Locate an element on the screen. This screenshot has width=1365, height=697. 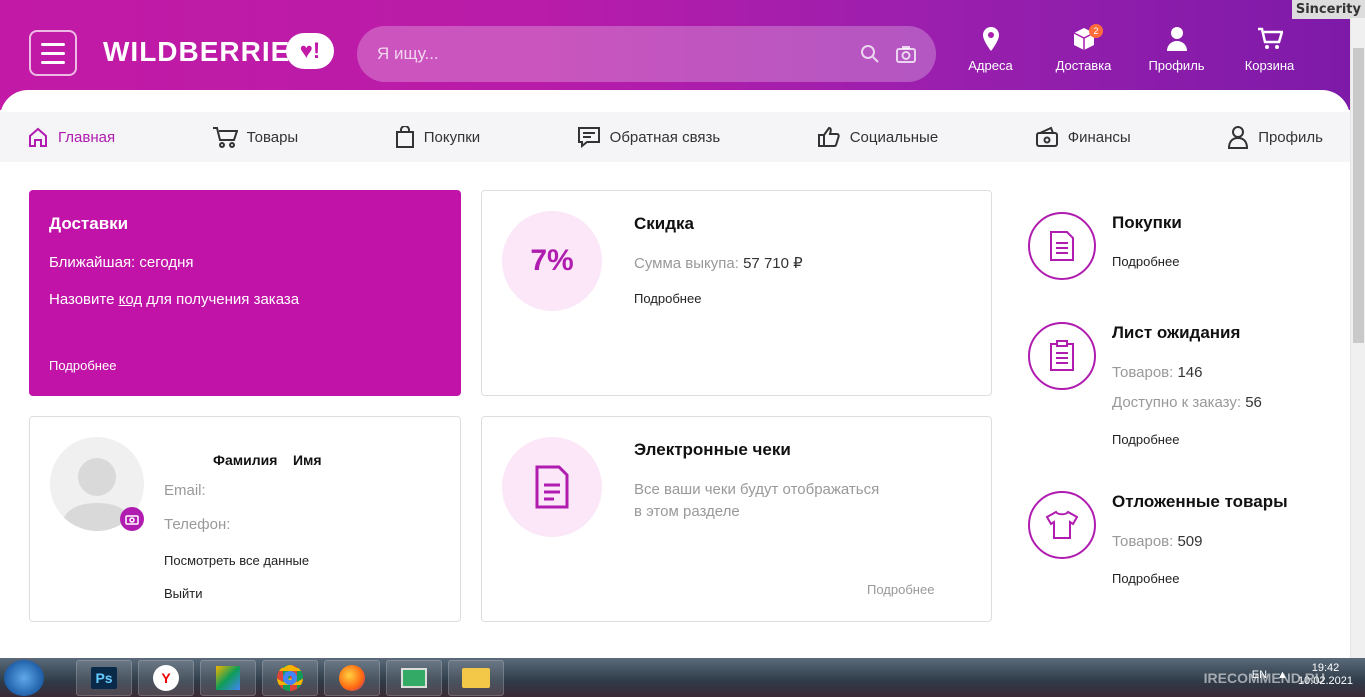
waitlist-items: Товаров: 146 is located at coordinates (1157, 373).